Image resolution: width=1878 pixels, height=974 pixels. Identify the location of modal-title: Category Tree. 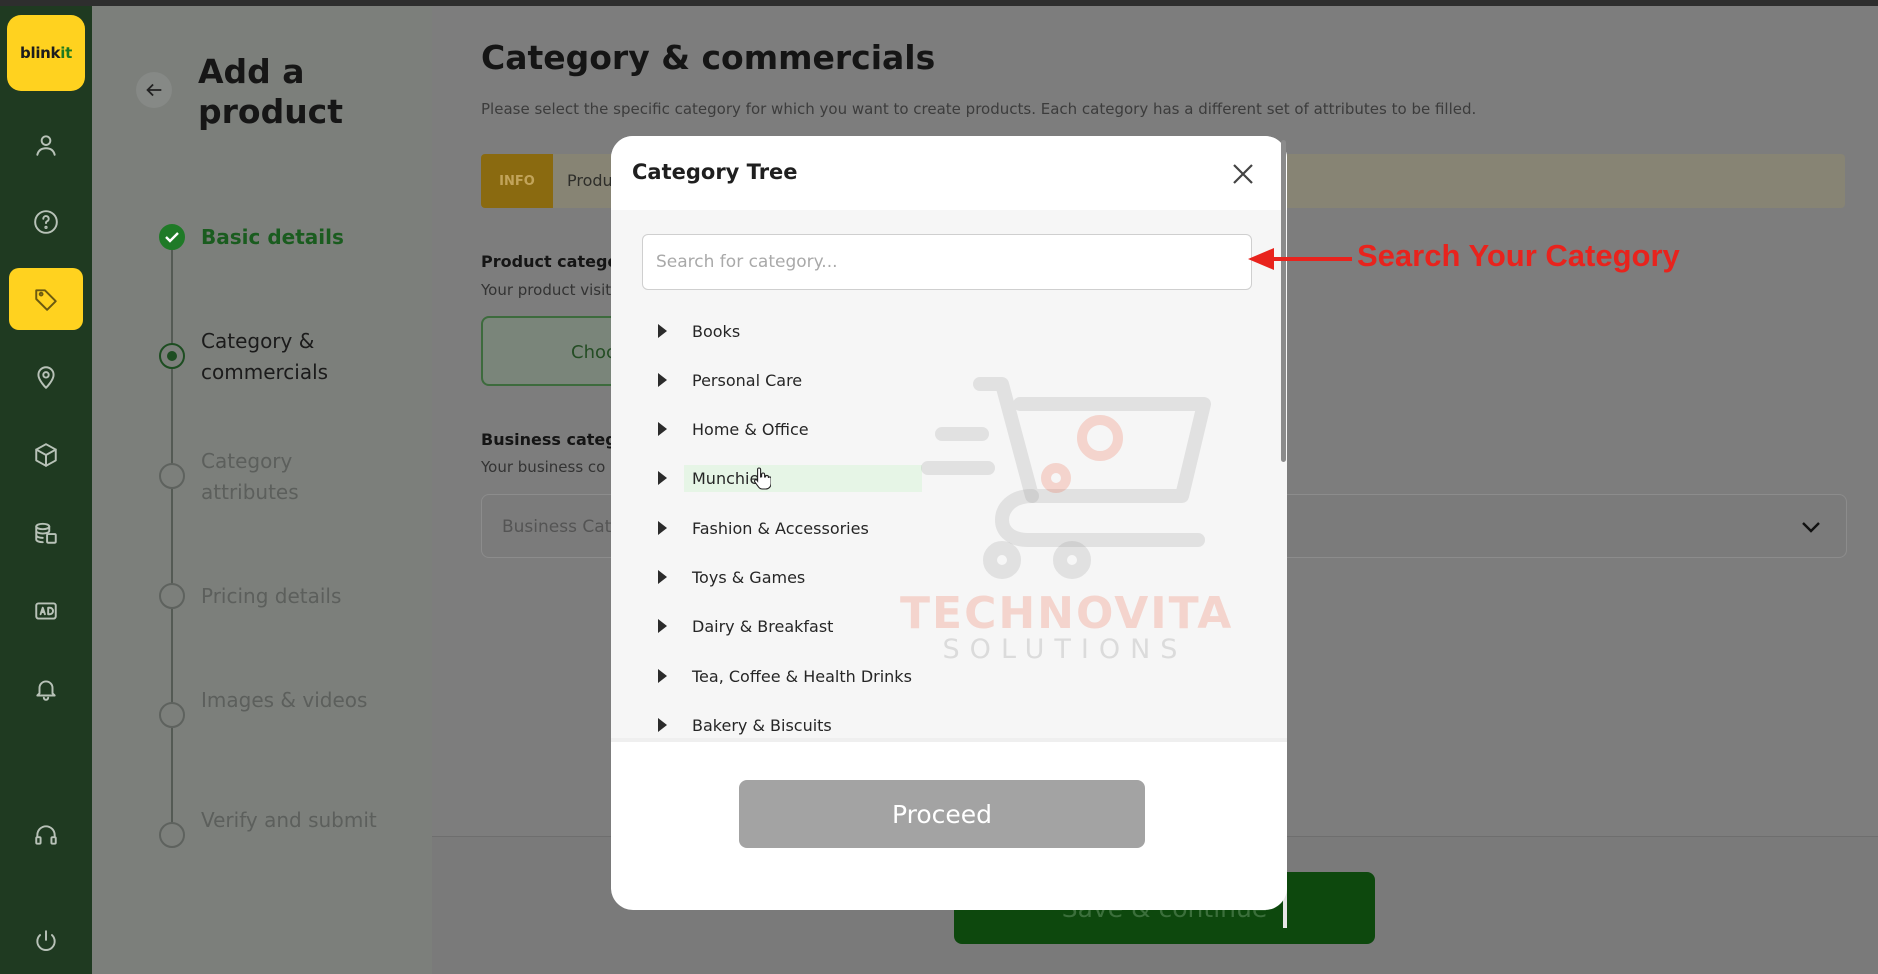
(715, 172).